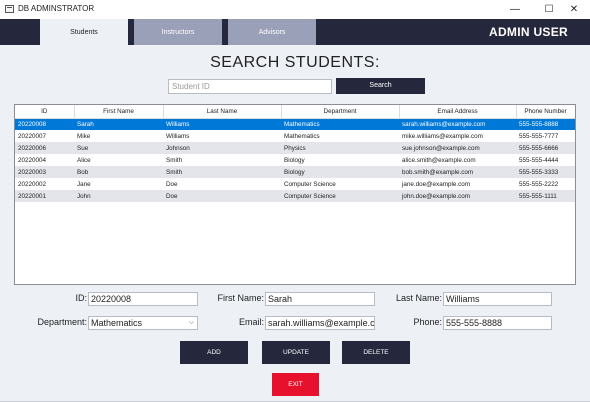  What do you see at coordinates (380, 86) in the screenshot?
I see `search-button: Search` at bounding box center [380, 86].